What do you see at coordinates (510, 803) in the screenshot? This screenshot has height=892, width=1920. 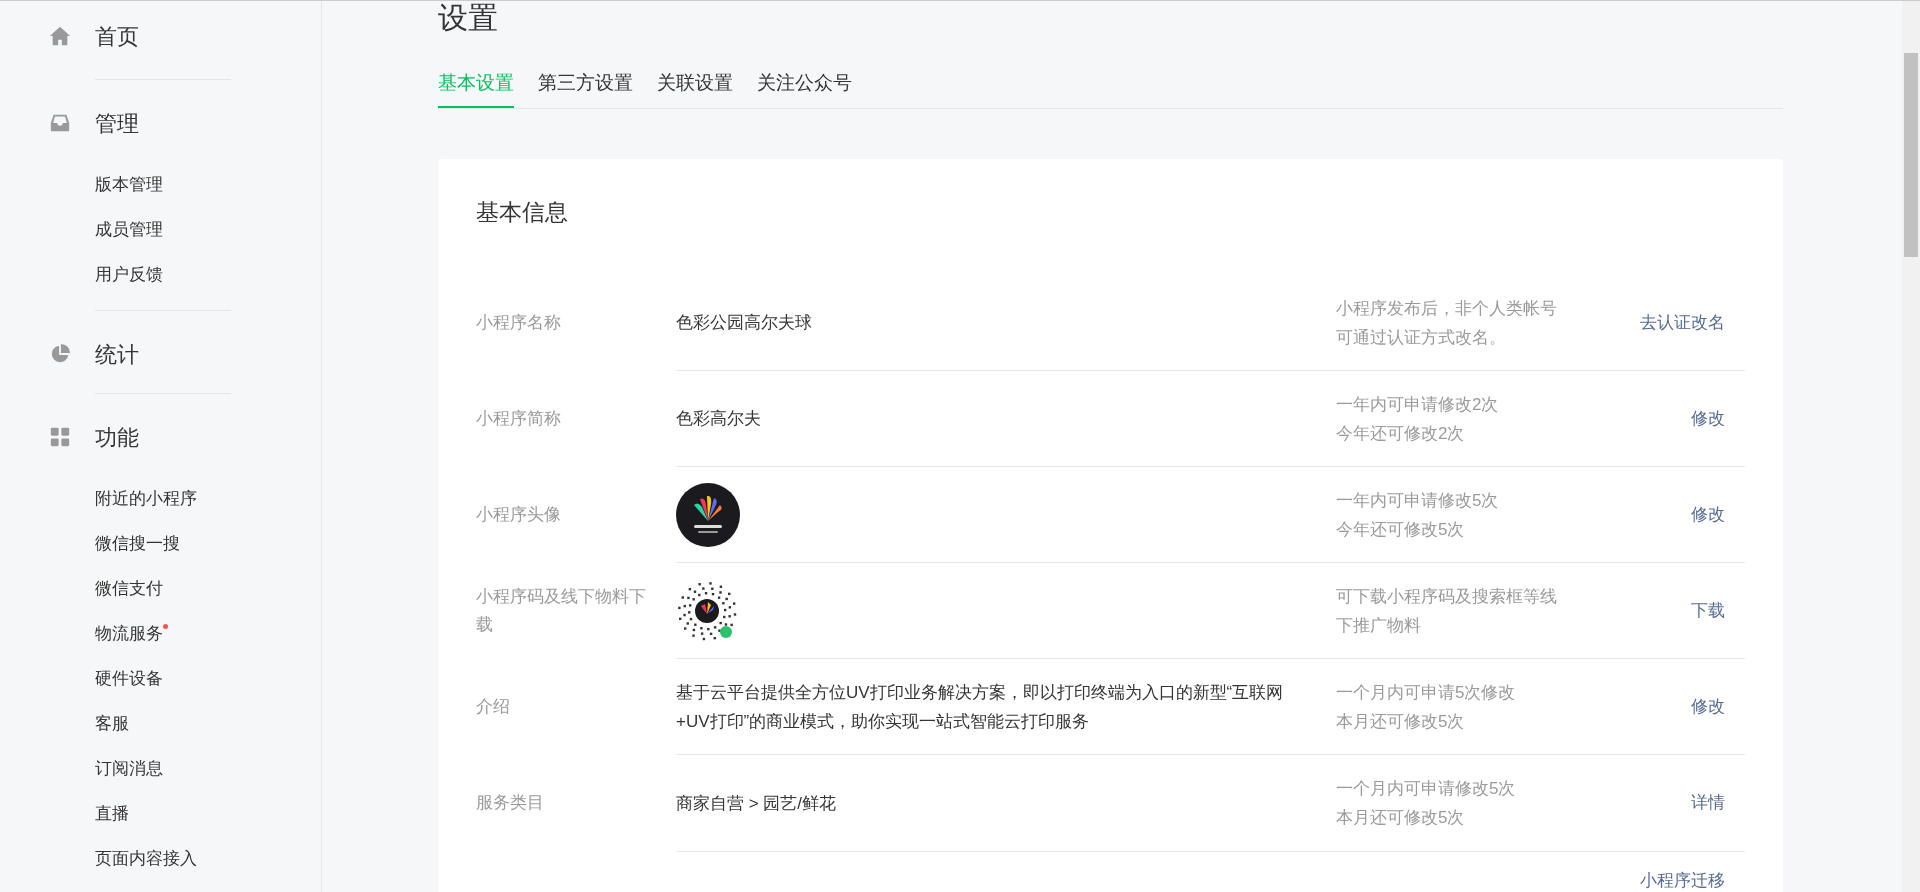 I see `field-label: 服务类目` at bounding box center [510, 803].